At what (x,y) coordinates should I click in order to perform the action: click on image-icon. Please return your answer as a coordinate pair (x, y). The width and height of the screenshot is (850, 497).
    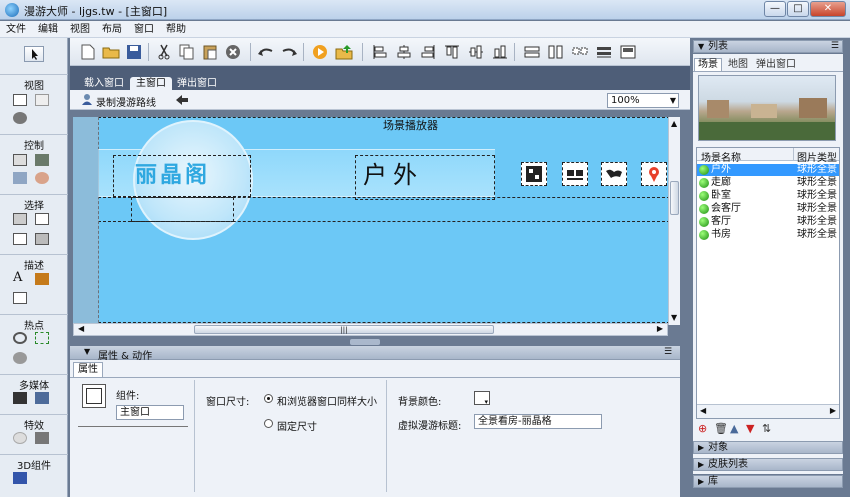
    Looking at the image, I should click on (42, 100).